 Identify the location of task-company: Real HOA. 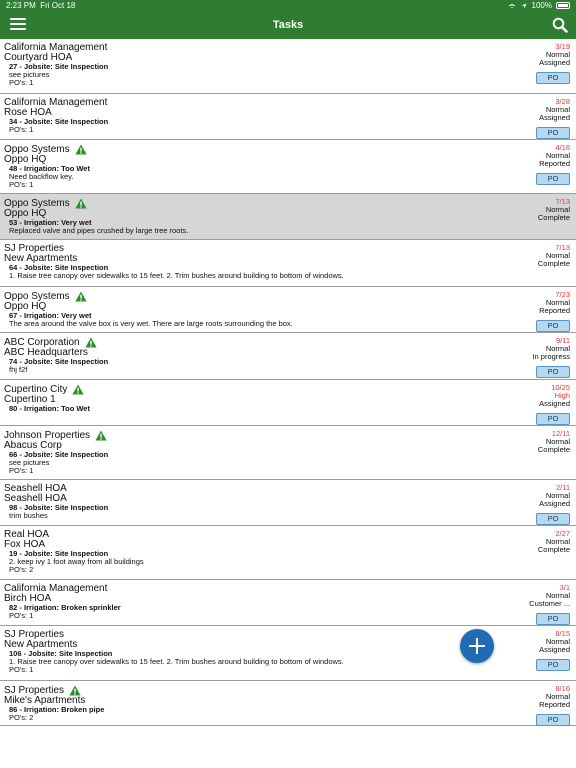
(235, 535).